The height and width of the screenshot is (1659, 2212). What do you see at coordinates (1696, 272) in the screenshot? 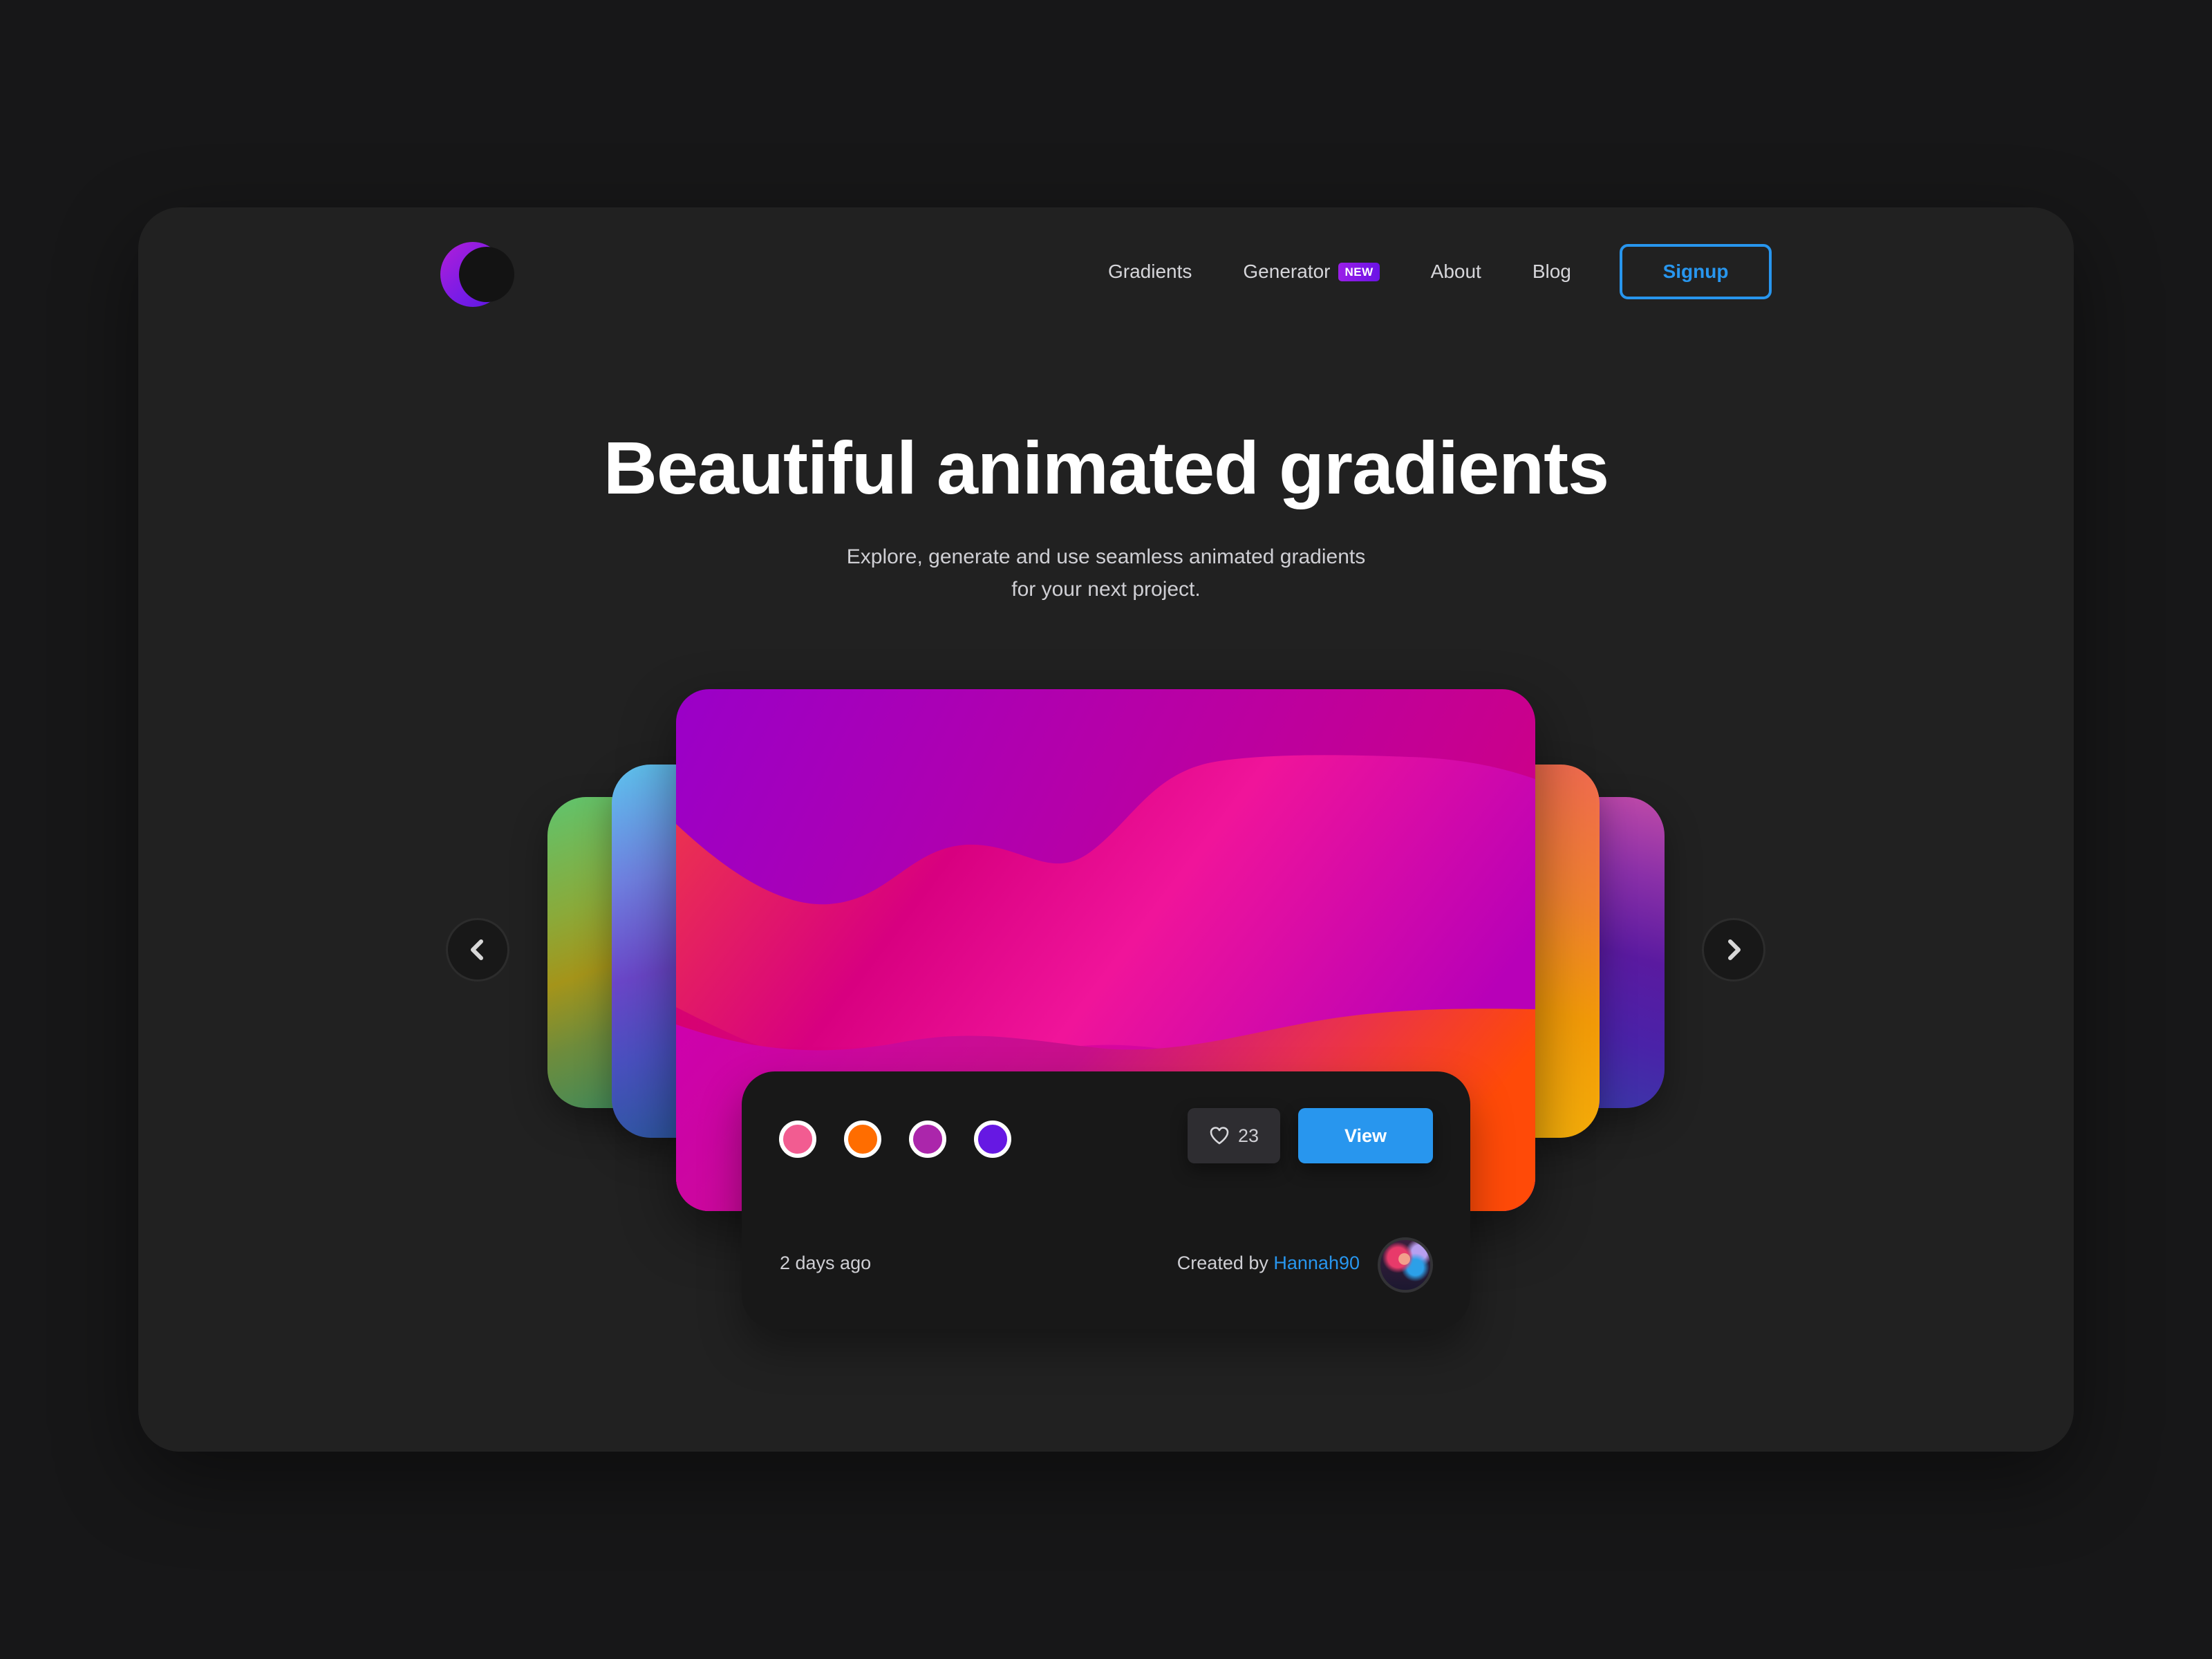
I see `signup-button: Signup` at bounding box center [1696, 272].